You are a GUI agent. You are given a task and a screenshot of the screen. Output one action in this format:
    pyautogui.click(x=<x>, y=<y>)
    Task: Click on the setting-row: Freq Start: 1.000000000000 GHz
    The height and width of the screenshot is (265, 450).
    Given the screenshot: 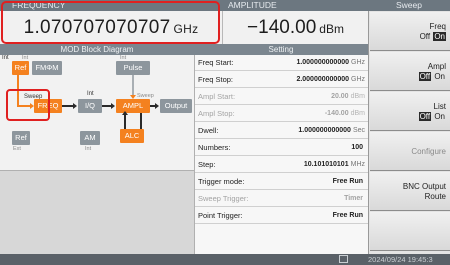 What is the action you would take?
    pyautogui.click(x=282, y=63)
    